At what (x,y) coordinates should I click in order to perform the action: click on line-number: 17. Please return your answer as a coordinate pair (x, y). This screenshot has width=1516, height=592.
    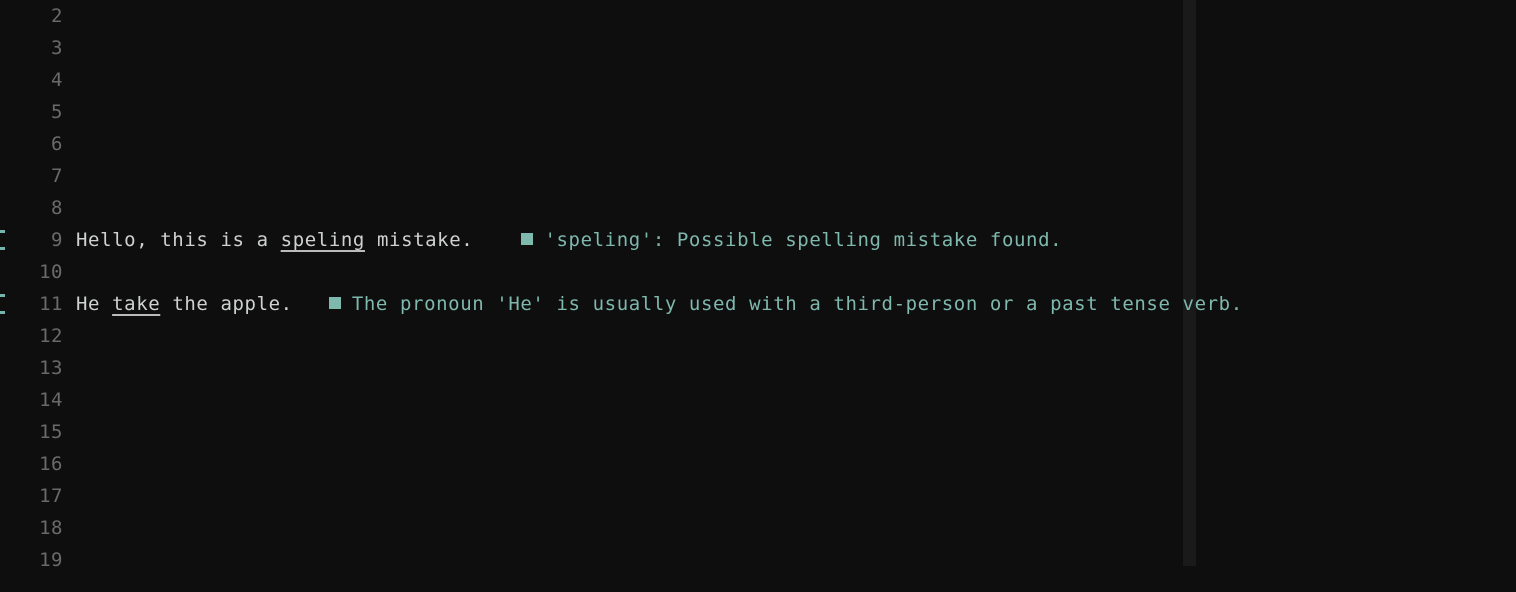
    Looking at the image, I should click on (51, 496).